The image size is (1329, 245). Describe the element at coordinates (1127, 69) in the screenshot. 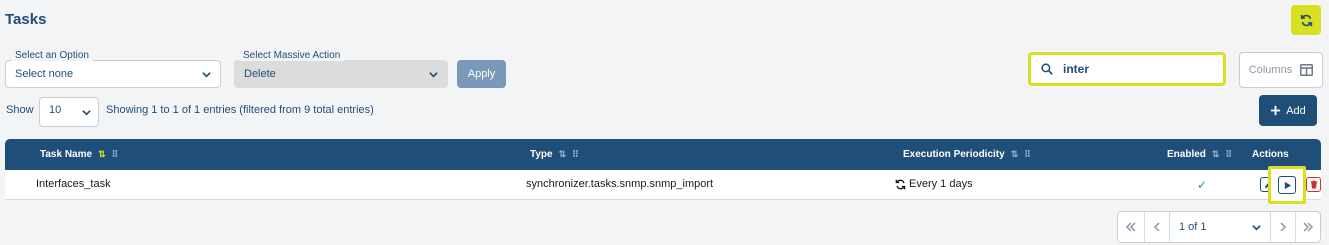

I see `search-field: inter` at that location.